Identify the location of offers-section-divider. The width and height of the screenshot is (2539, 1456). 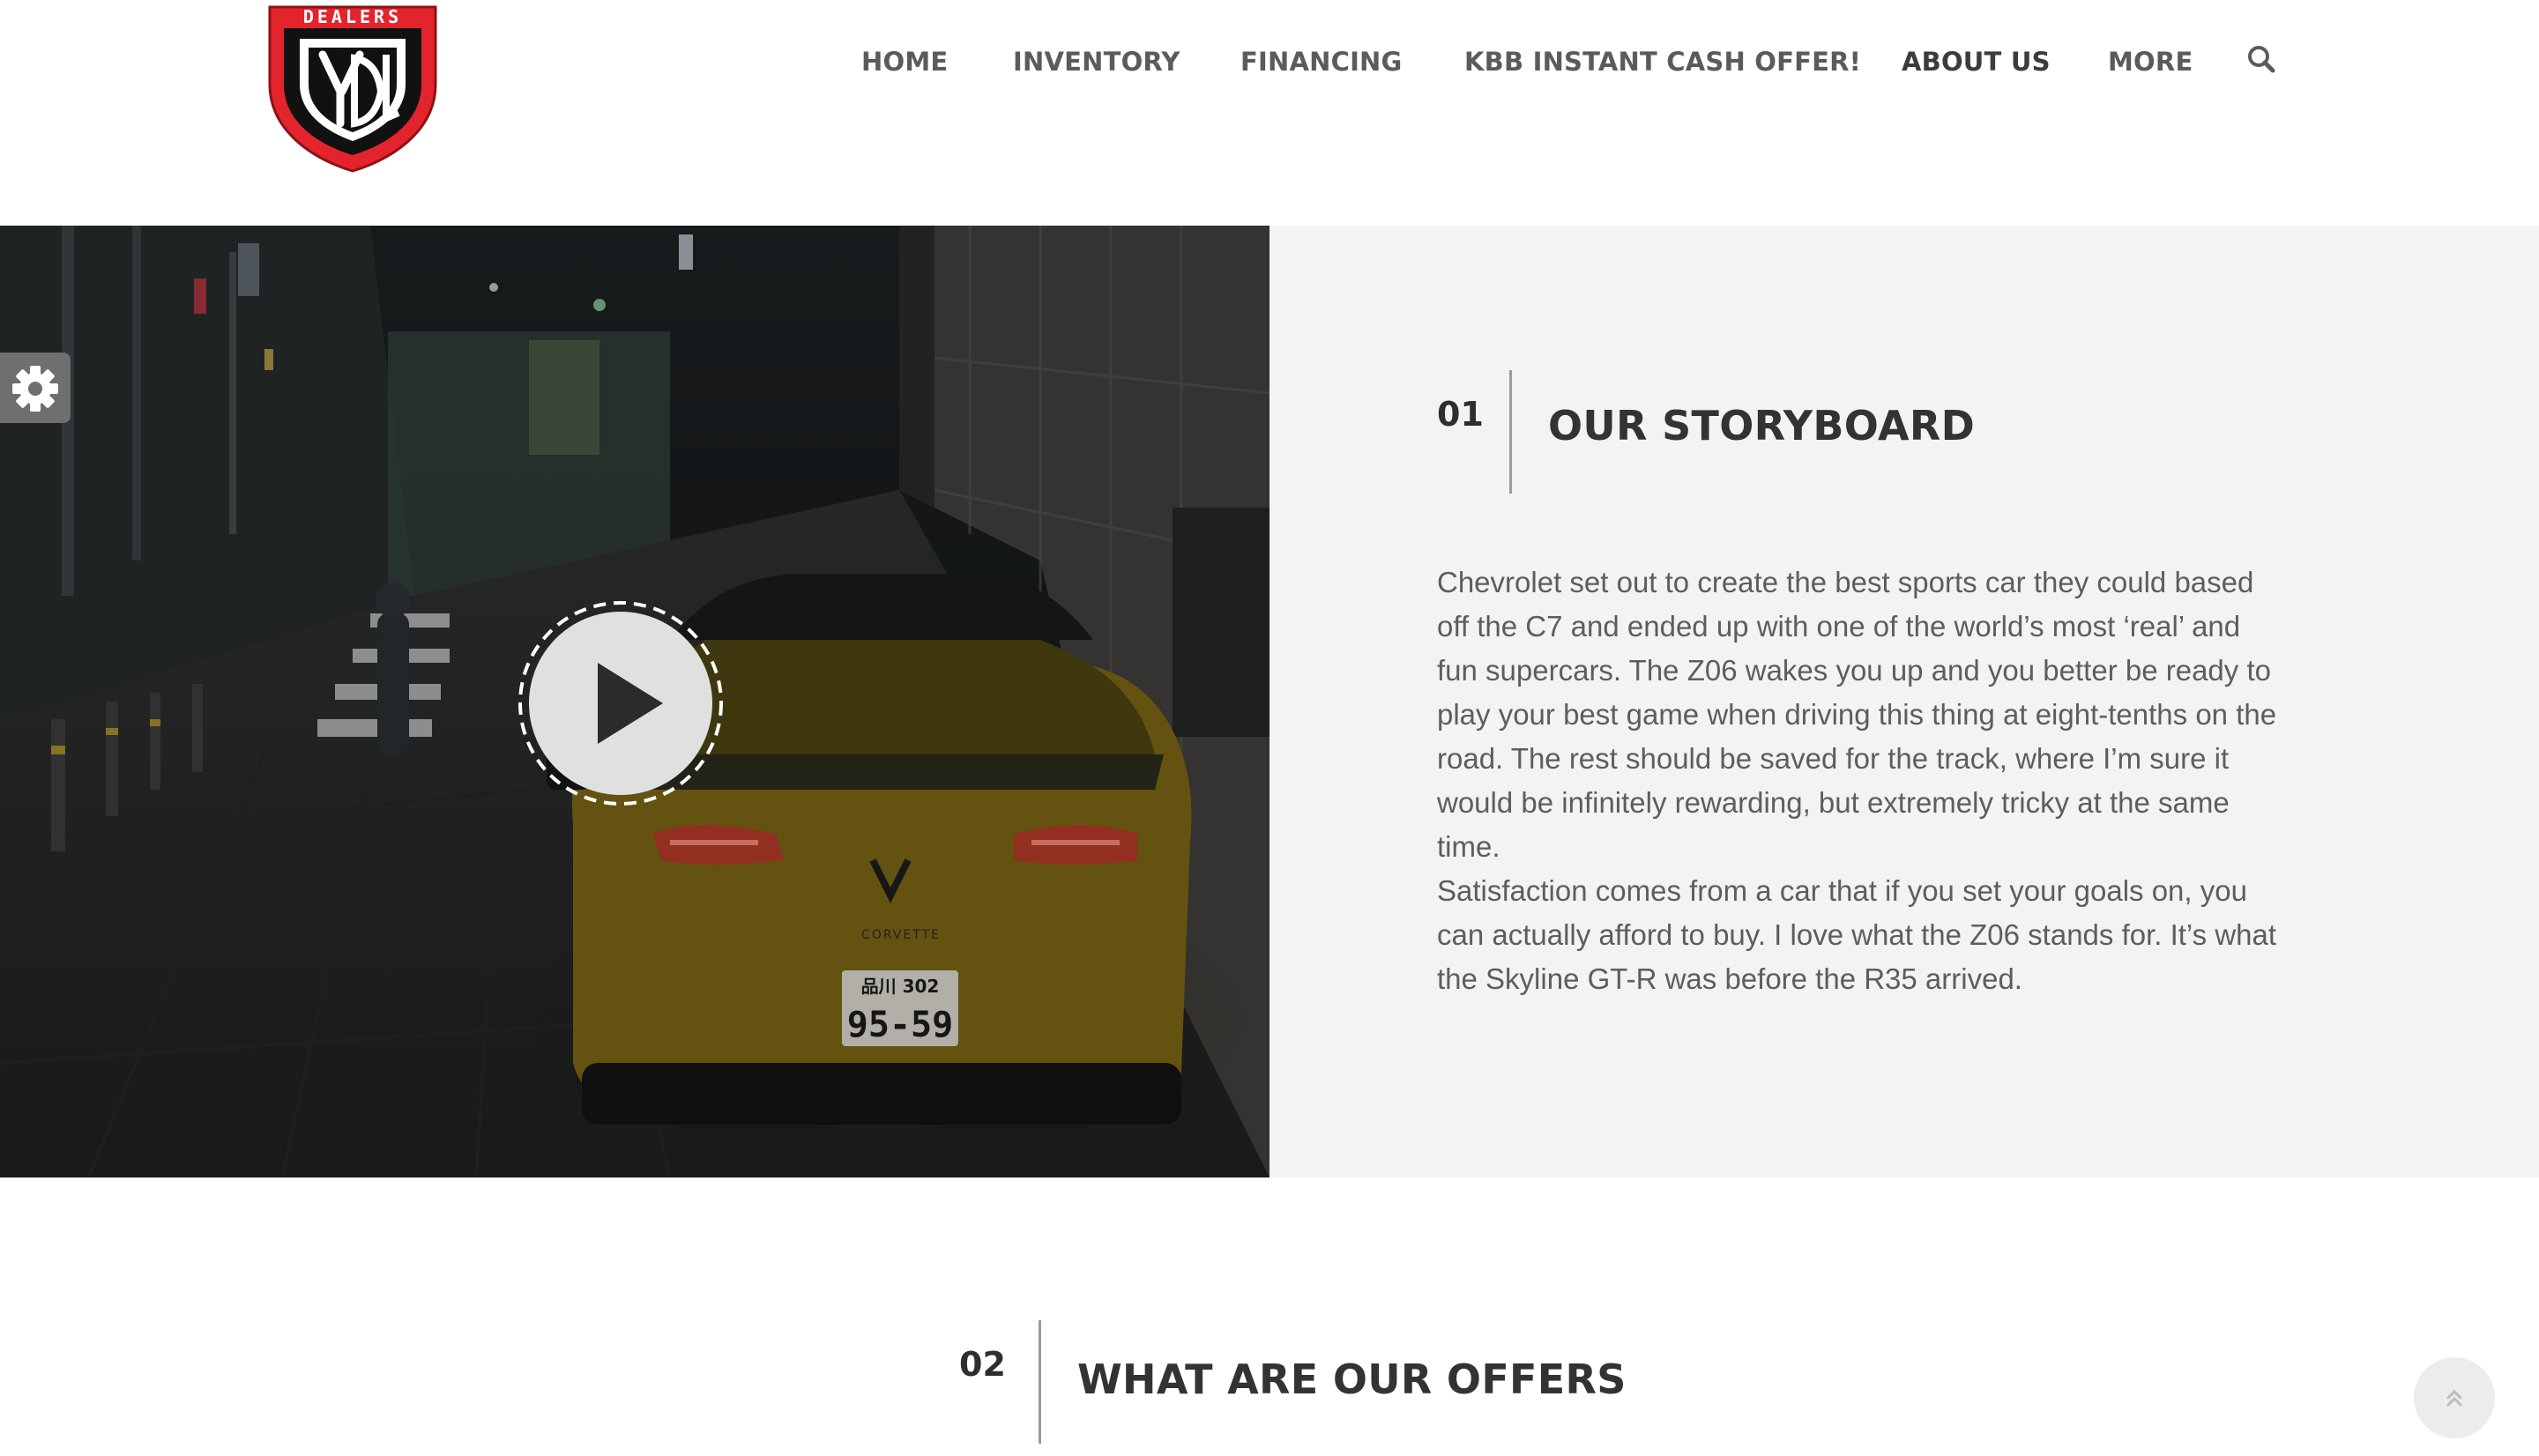
(1040, 1382).